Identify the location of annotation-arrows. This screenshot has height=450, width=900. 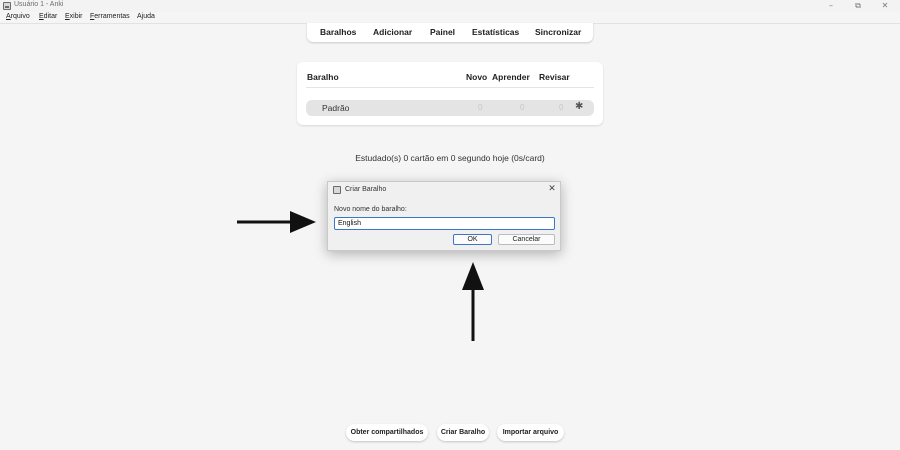
(360, 276).